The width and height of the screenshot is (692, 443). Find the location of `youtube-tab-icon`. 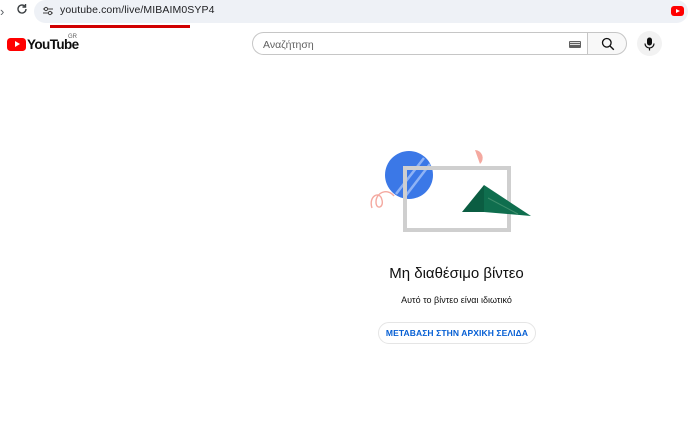

youtube-tab-icon is located at coordinates (677, 11).